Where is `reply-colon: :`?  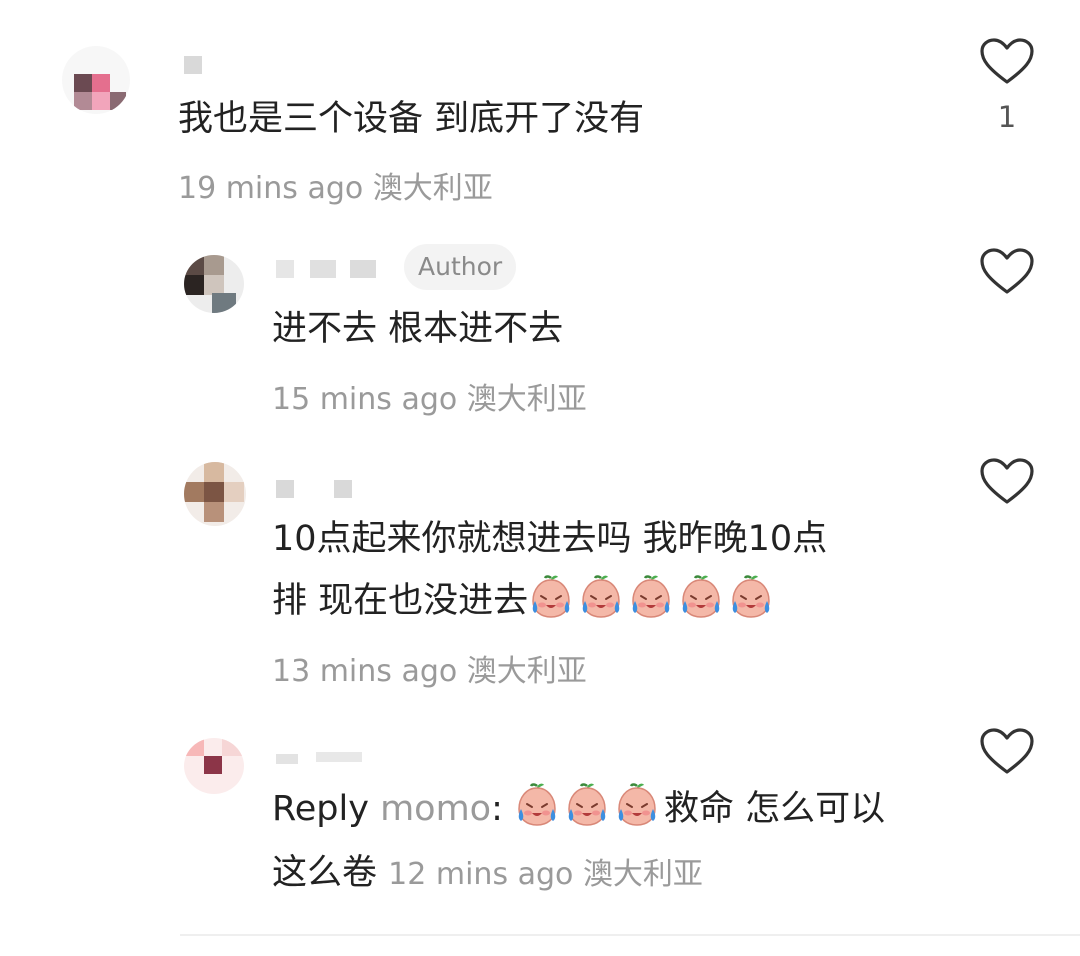
reply-colon: : is located at coordinates (497, 809).